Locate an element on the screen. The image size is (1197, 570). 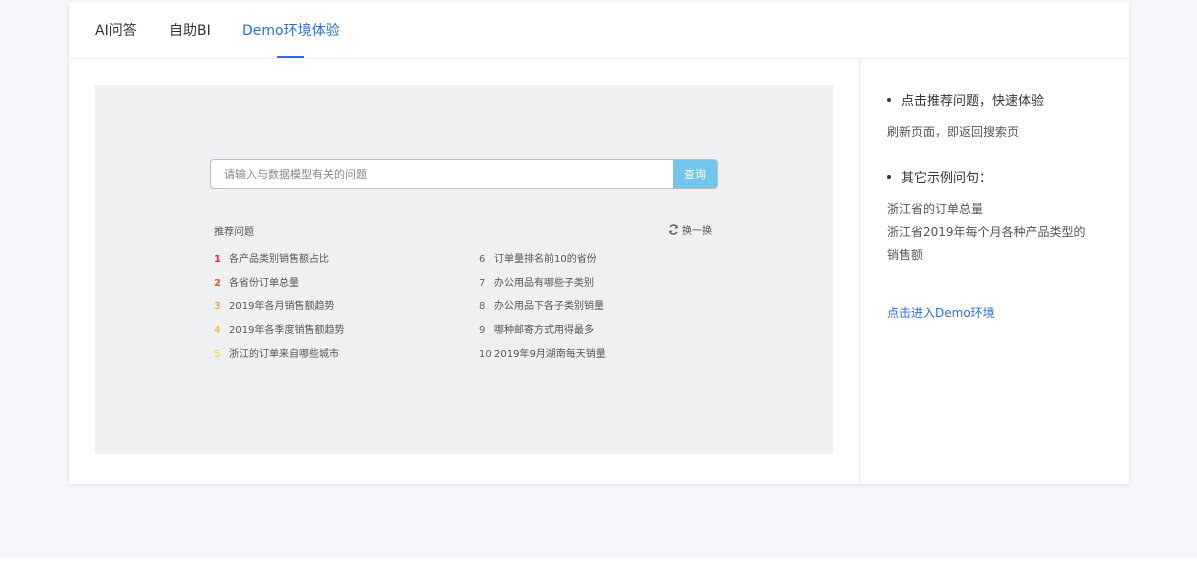
question-rank: 10 is located at coordinates (485, 354).